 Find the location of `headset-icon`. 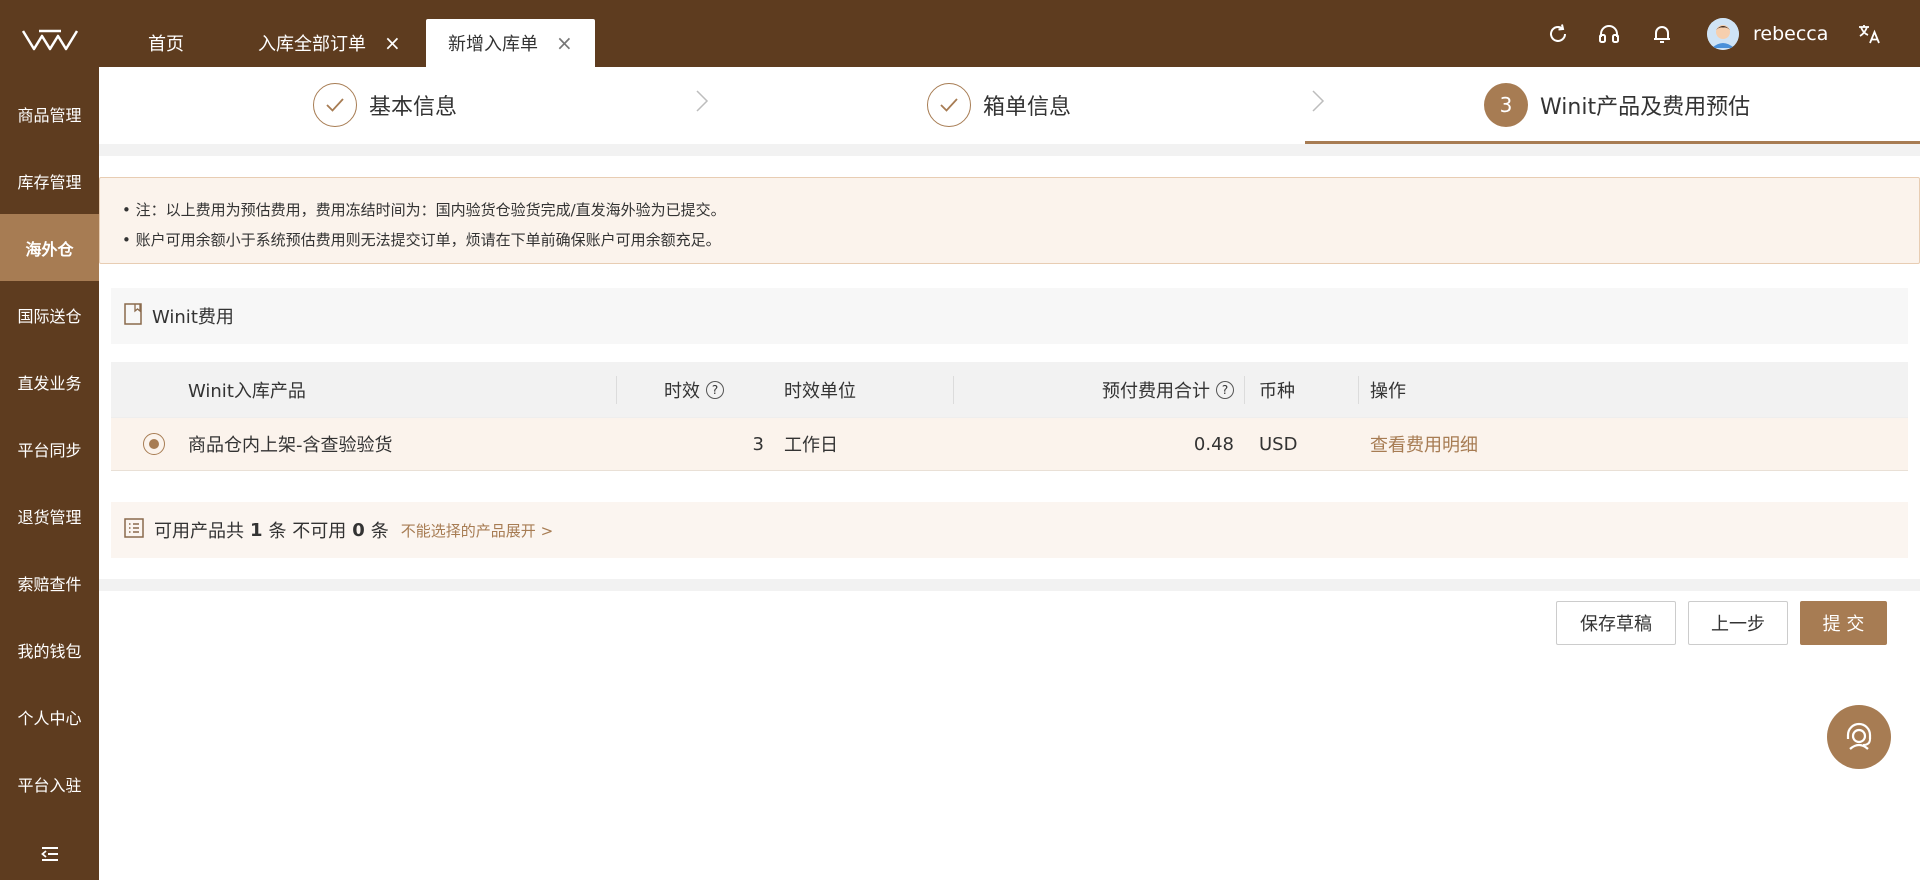

headset-icon is located at coordinates (1609, 34).